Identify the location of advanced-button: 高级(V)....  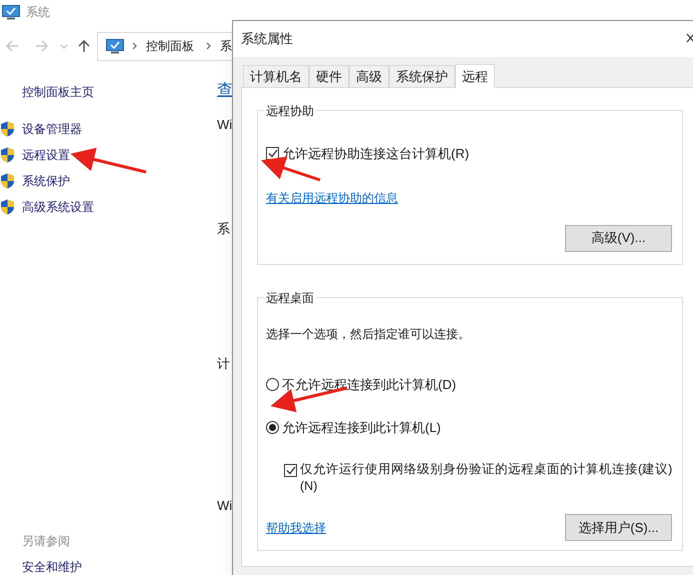
(618, 238).